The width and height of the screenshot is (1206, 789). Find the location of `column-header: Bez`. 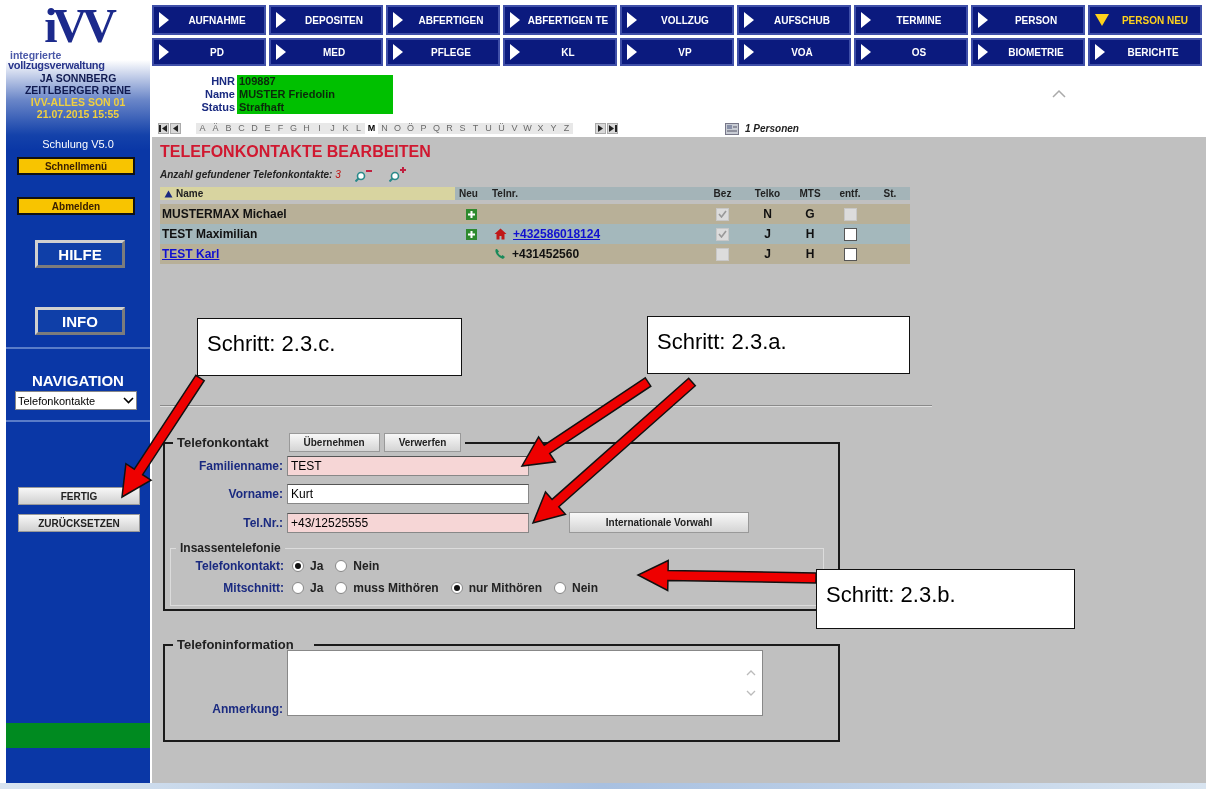

column-header: Bez is located at coordinates (722, 193).